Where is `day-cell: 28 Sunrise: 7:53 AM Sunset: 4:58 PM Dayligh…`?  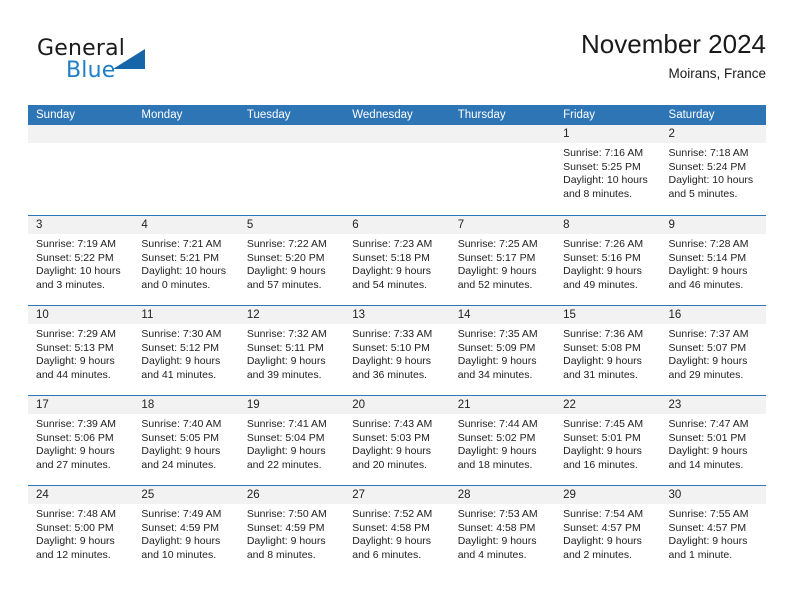 day-cell: 28 Sunrise: 7:53 AM Sunset: 4:58 PM Dayligh… is located at coordinates (502, 530).